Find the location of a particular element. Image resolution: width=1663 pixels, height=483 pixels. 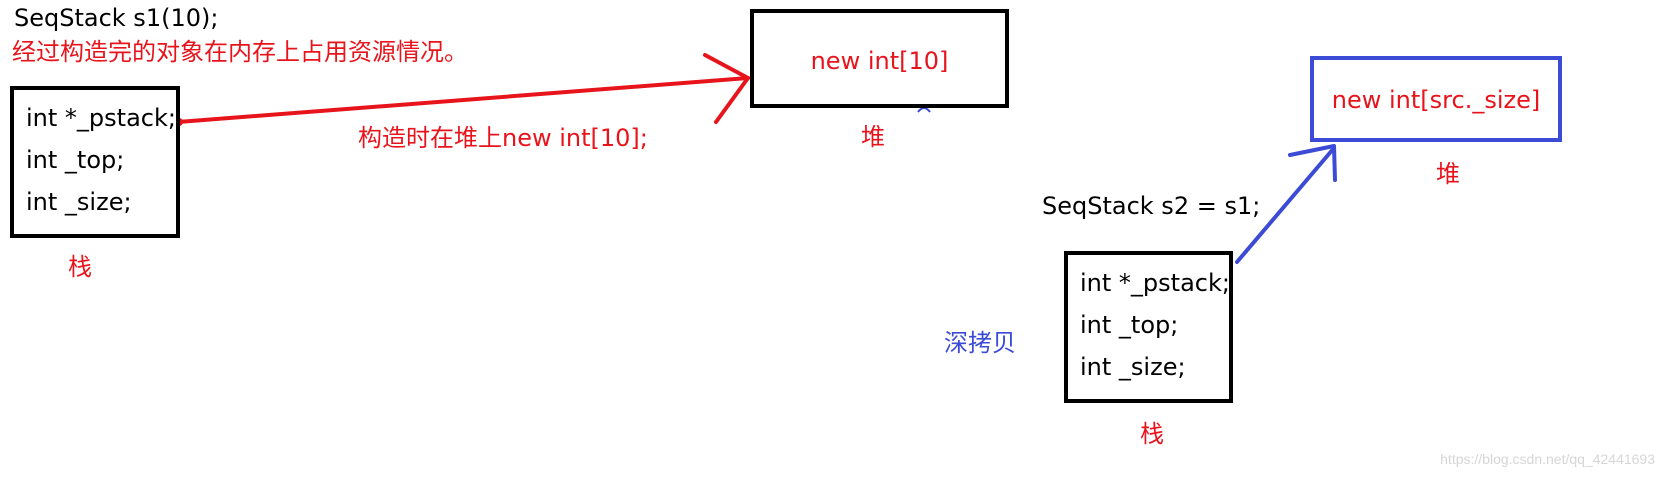

heap2-box: new int[src._size] is located at coordinates (1436, 99).